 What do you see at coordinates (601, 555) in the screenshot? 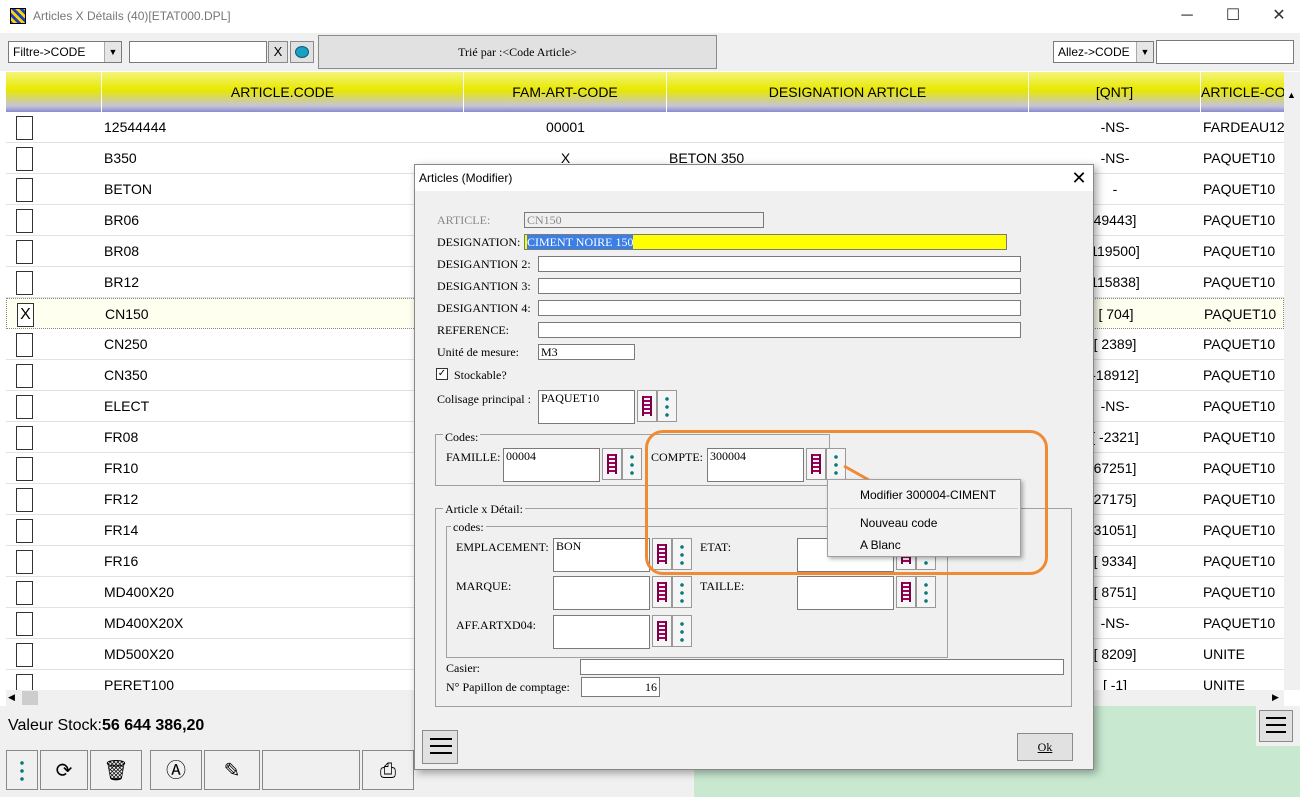
I see `emplacement-field: BON` at bounding box center [601, 555].